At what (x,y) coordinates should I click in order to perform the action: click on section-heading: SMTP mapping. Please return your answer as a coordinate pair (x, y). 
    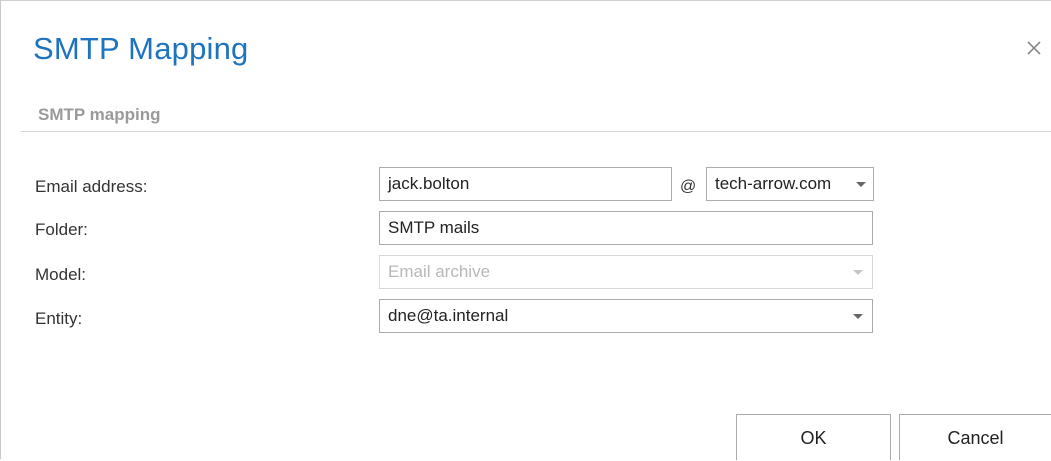
    Looking at the image, I should click on (99, 114).